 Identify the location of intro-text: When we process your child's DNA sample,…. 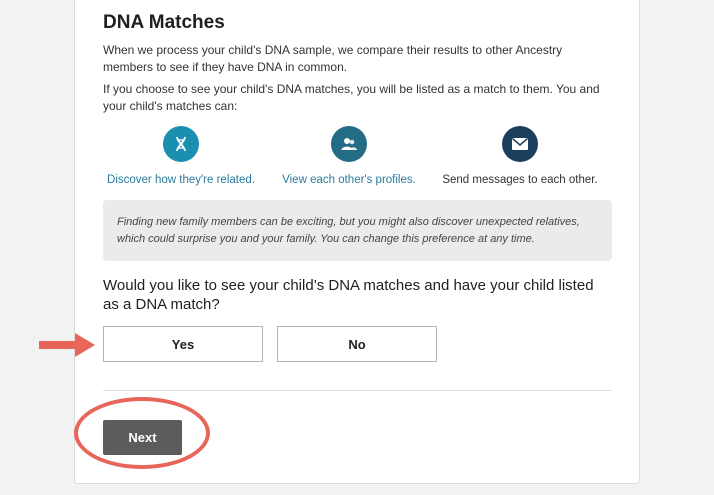
(333, 58).